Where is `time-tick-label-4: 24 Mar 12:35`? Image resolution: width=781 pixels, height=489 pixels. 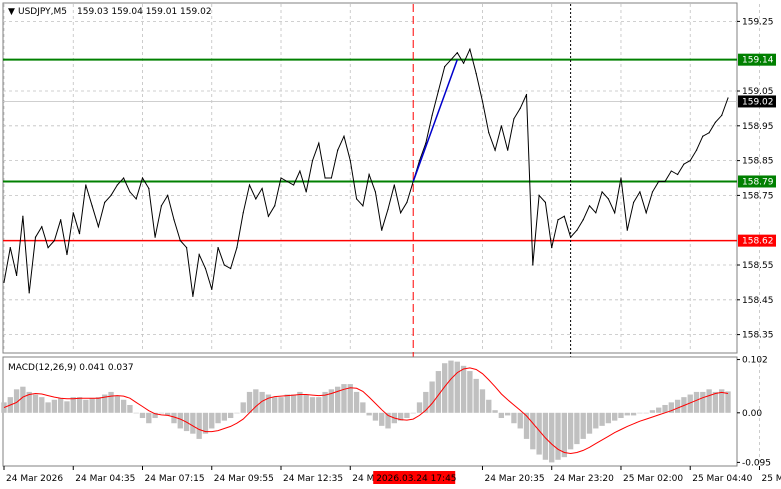 time-tick-label-4: 24 Mar 12:35 is located at coordinates (313, 479).